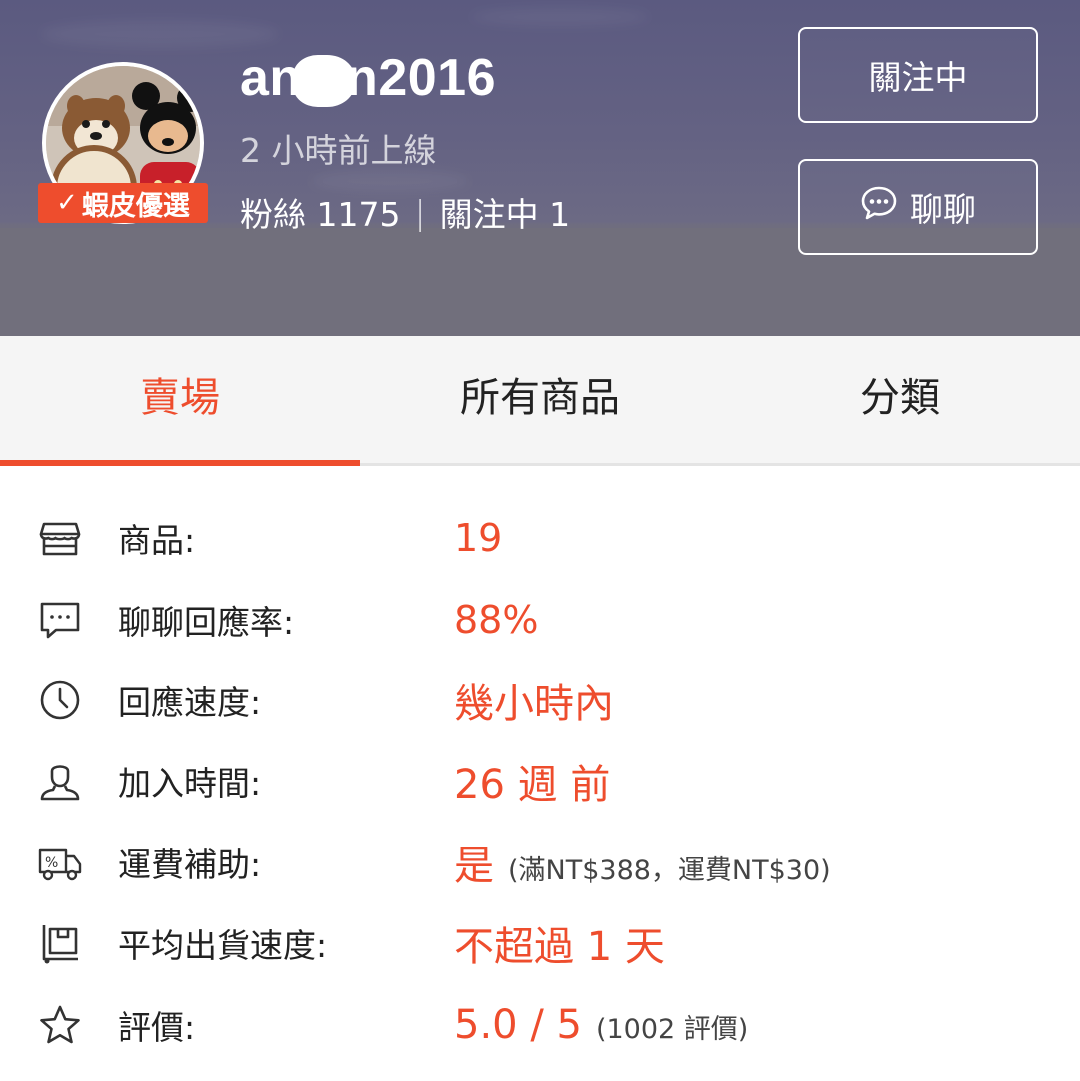 The width and height of the screenshot is (1080, 1081). Describe the element at coordinates (518, 1025) in the screenshot. I see `rating-value: 5.0 / 5` at that location.